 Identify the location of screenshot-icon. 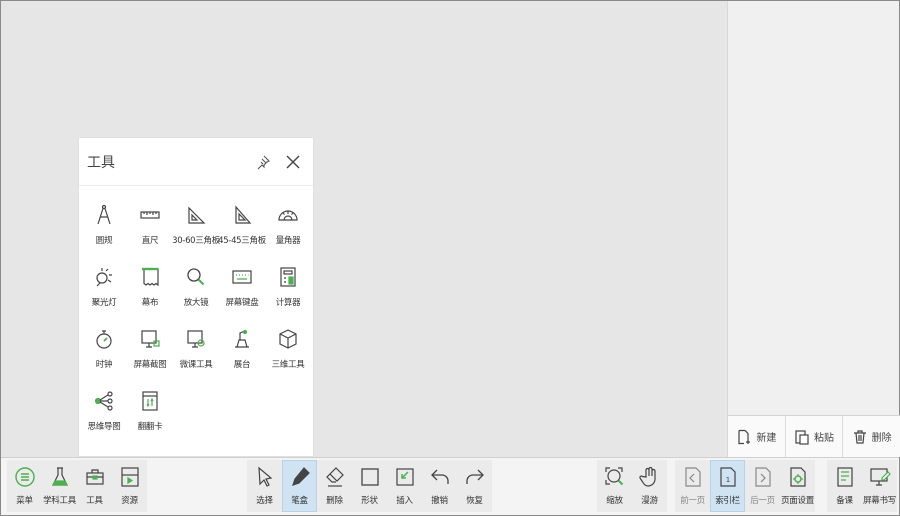
(150, 339).